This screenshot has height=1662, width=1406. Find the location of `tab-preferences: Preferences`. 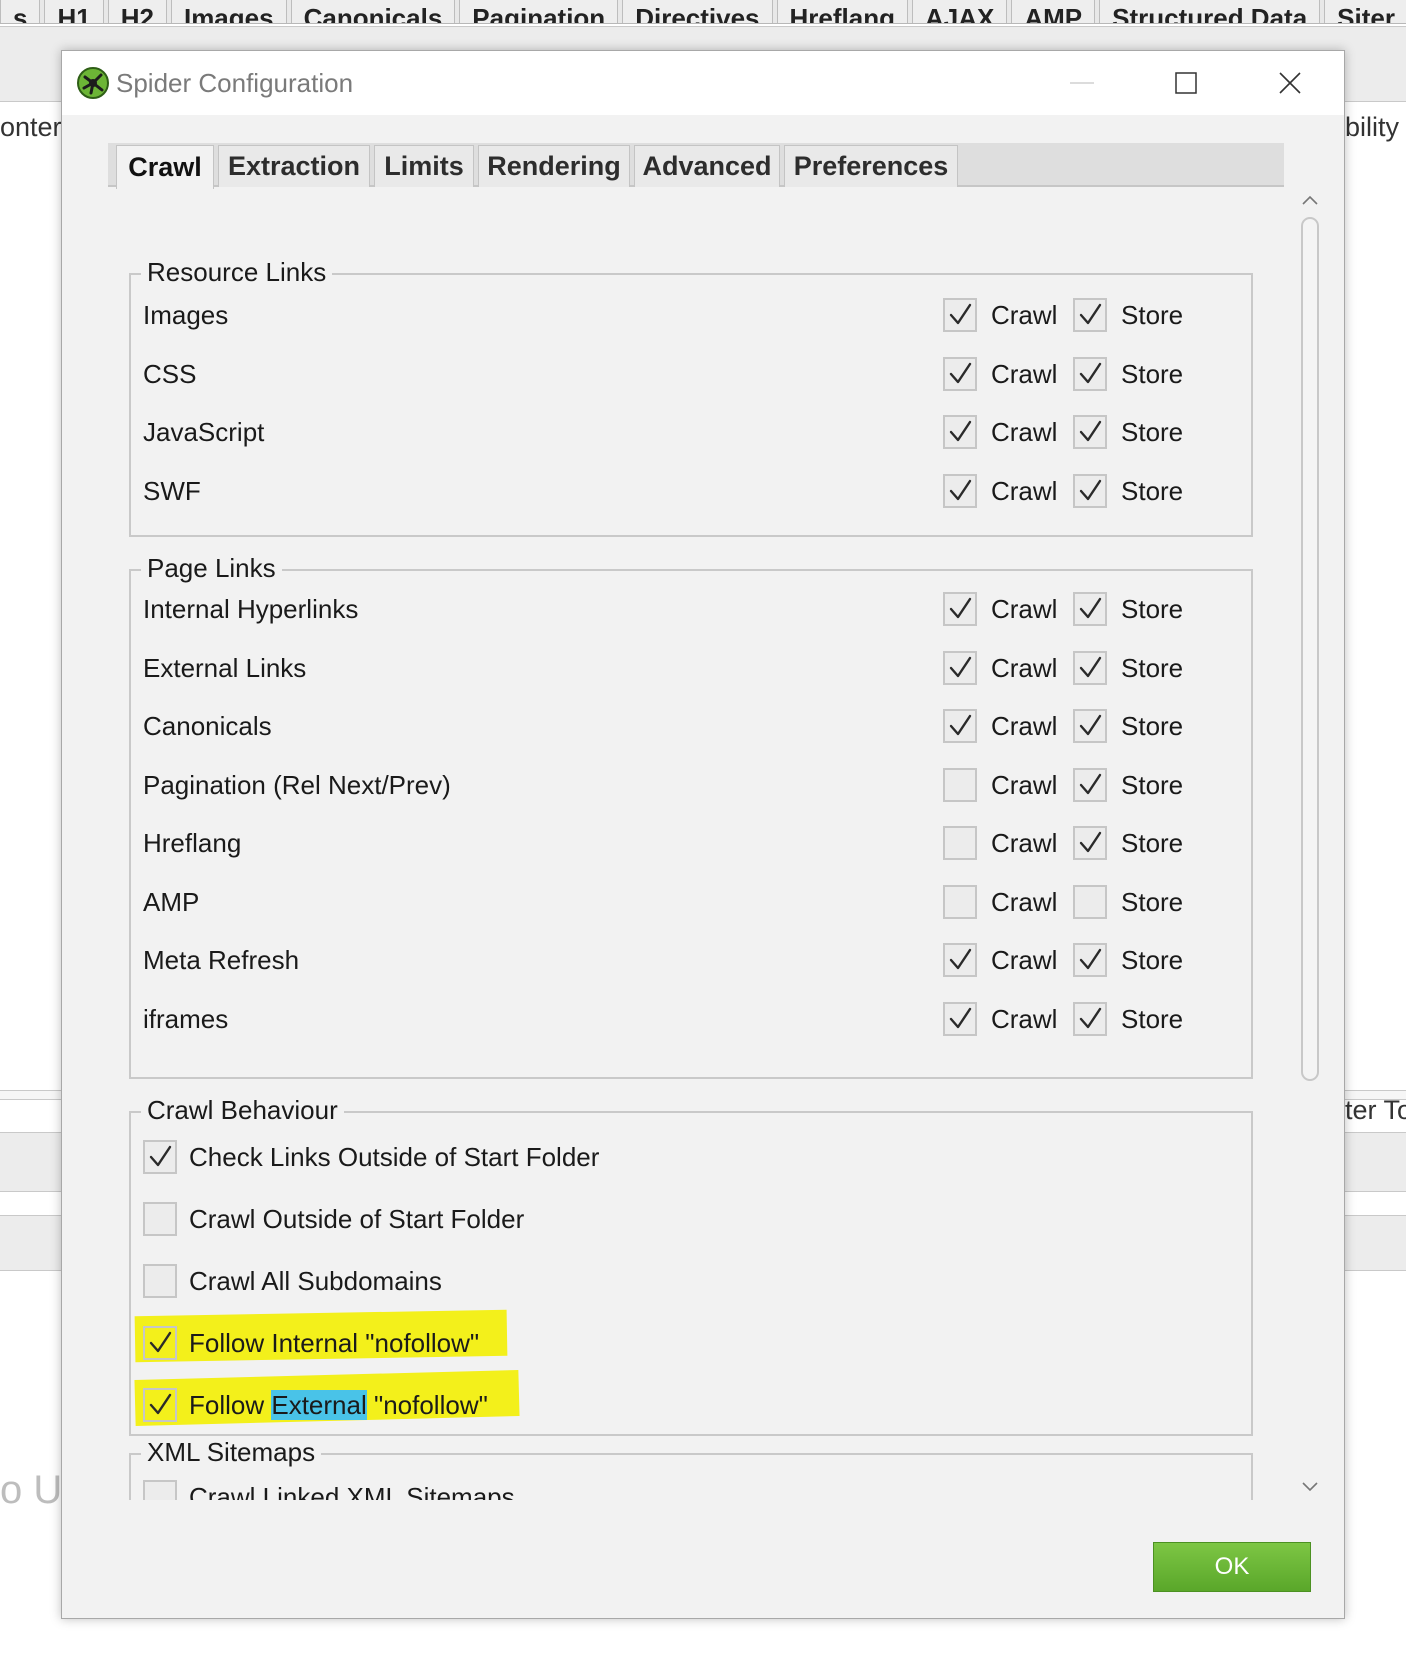

tab-preferences: Preferences is located at coordinates (871, 166).